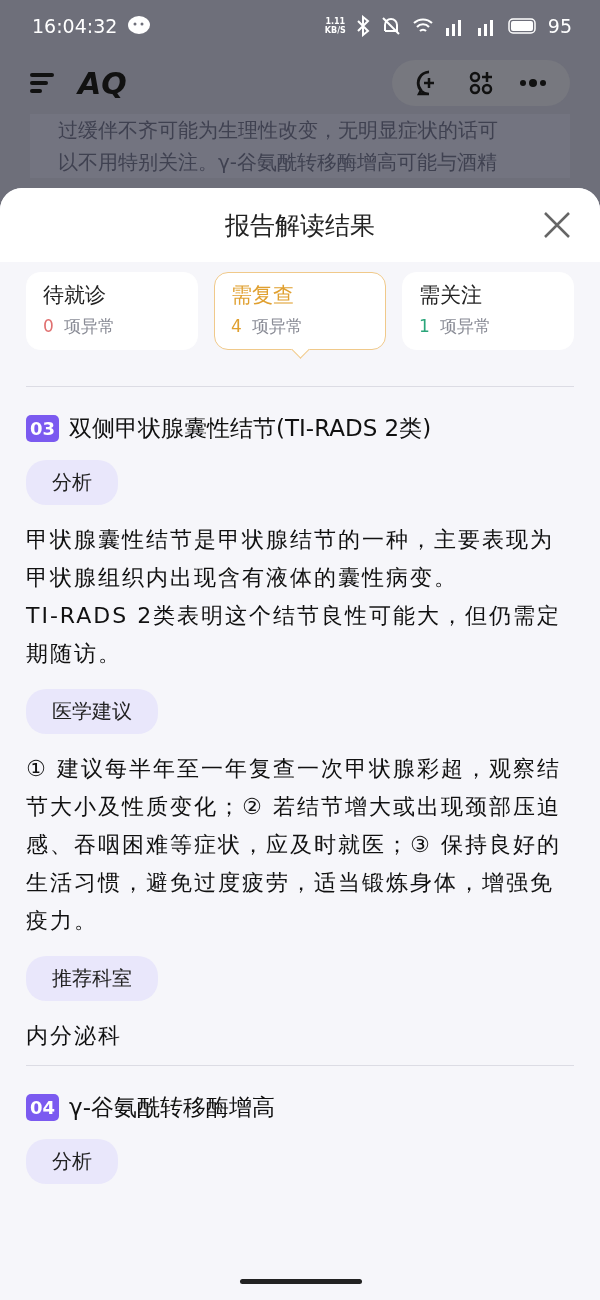  What do you see at coordinates (75, 26) in the screenshot?
I see `status-time: 16:04:32` at bounding box center [75, 26].